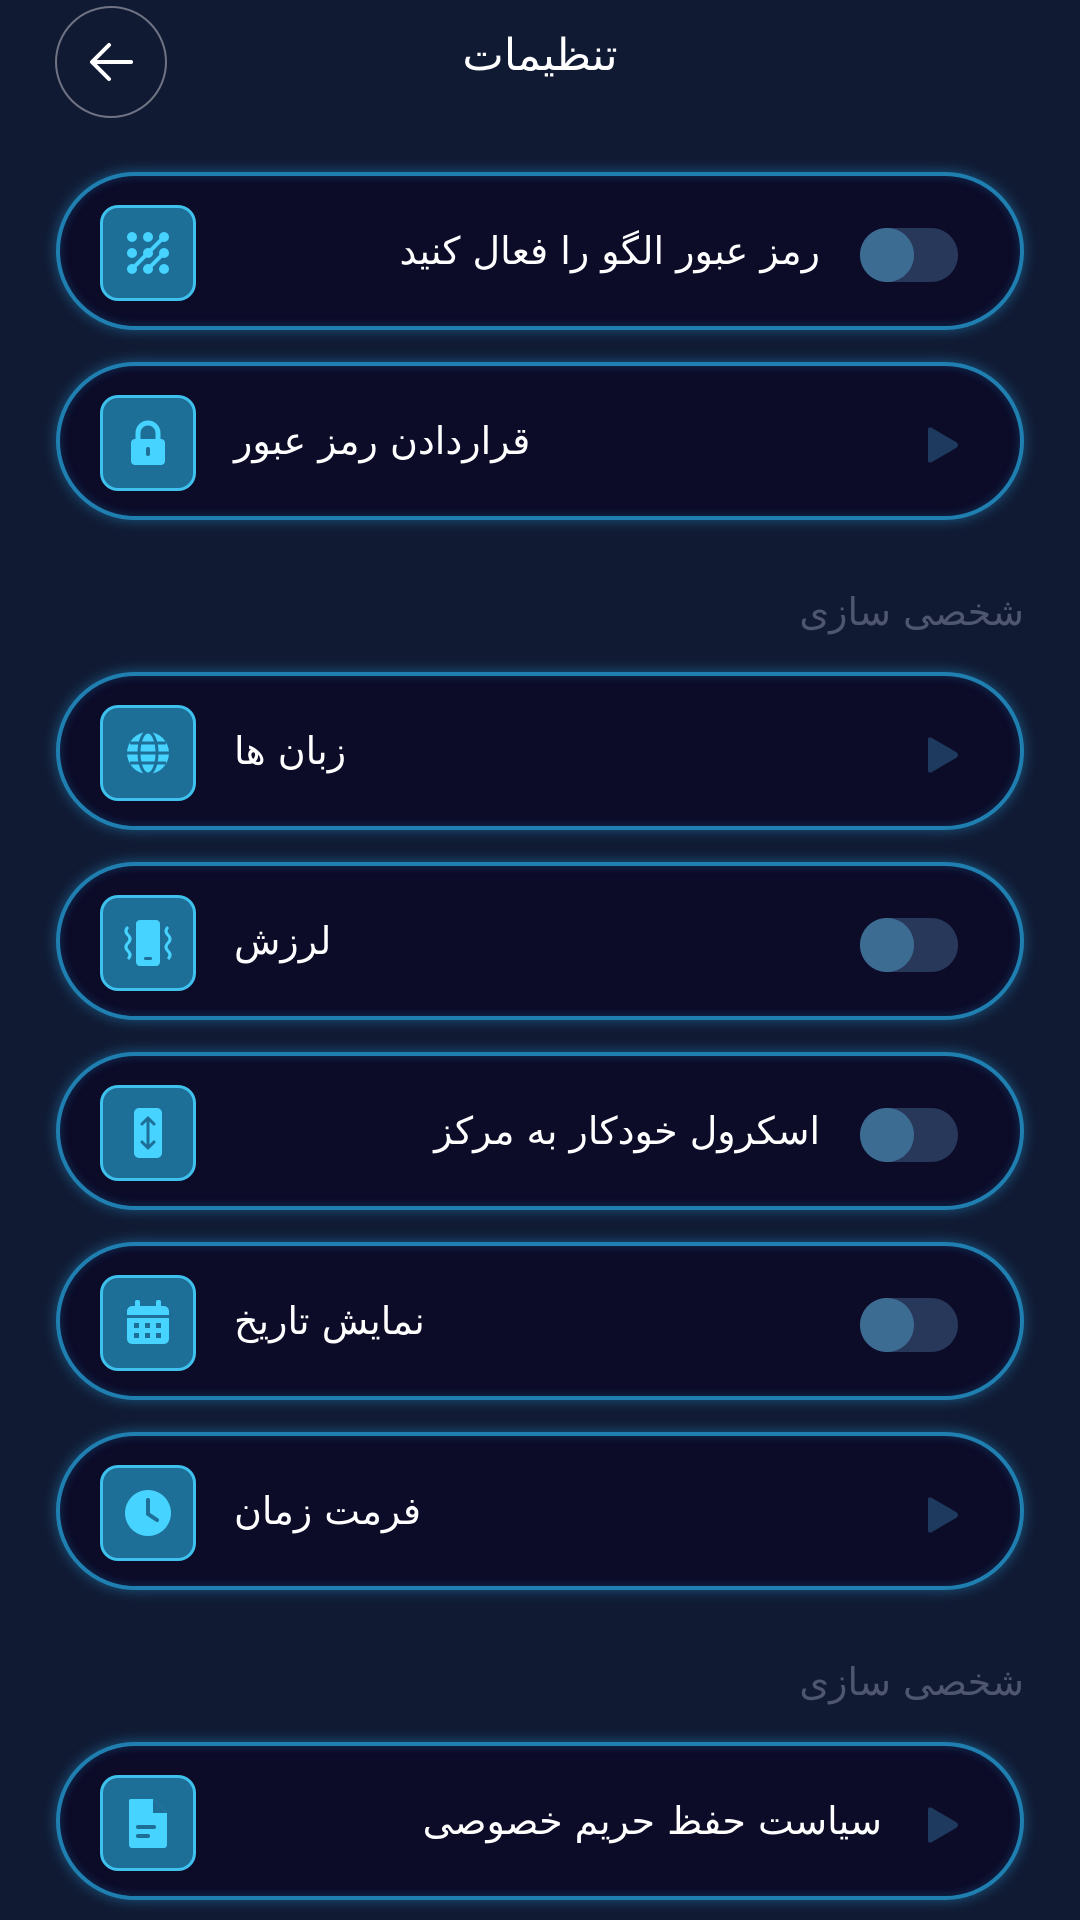 The image size is (1080, 1920). What do you see at coordinates (540, 1511) in the screenshot?
I see `setting-time-format: فرمت زمان` at bounding box center [540, 1511].